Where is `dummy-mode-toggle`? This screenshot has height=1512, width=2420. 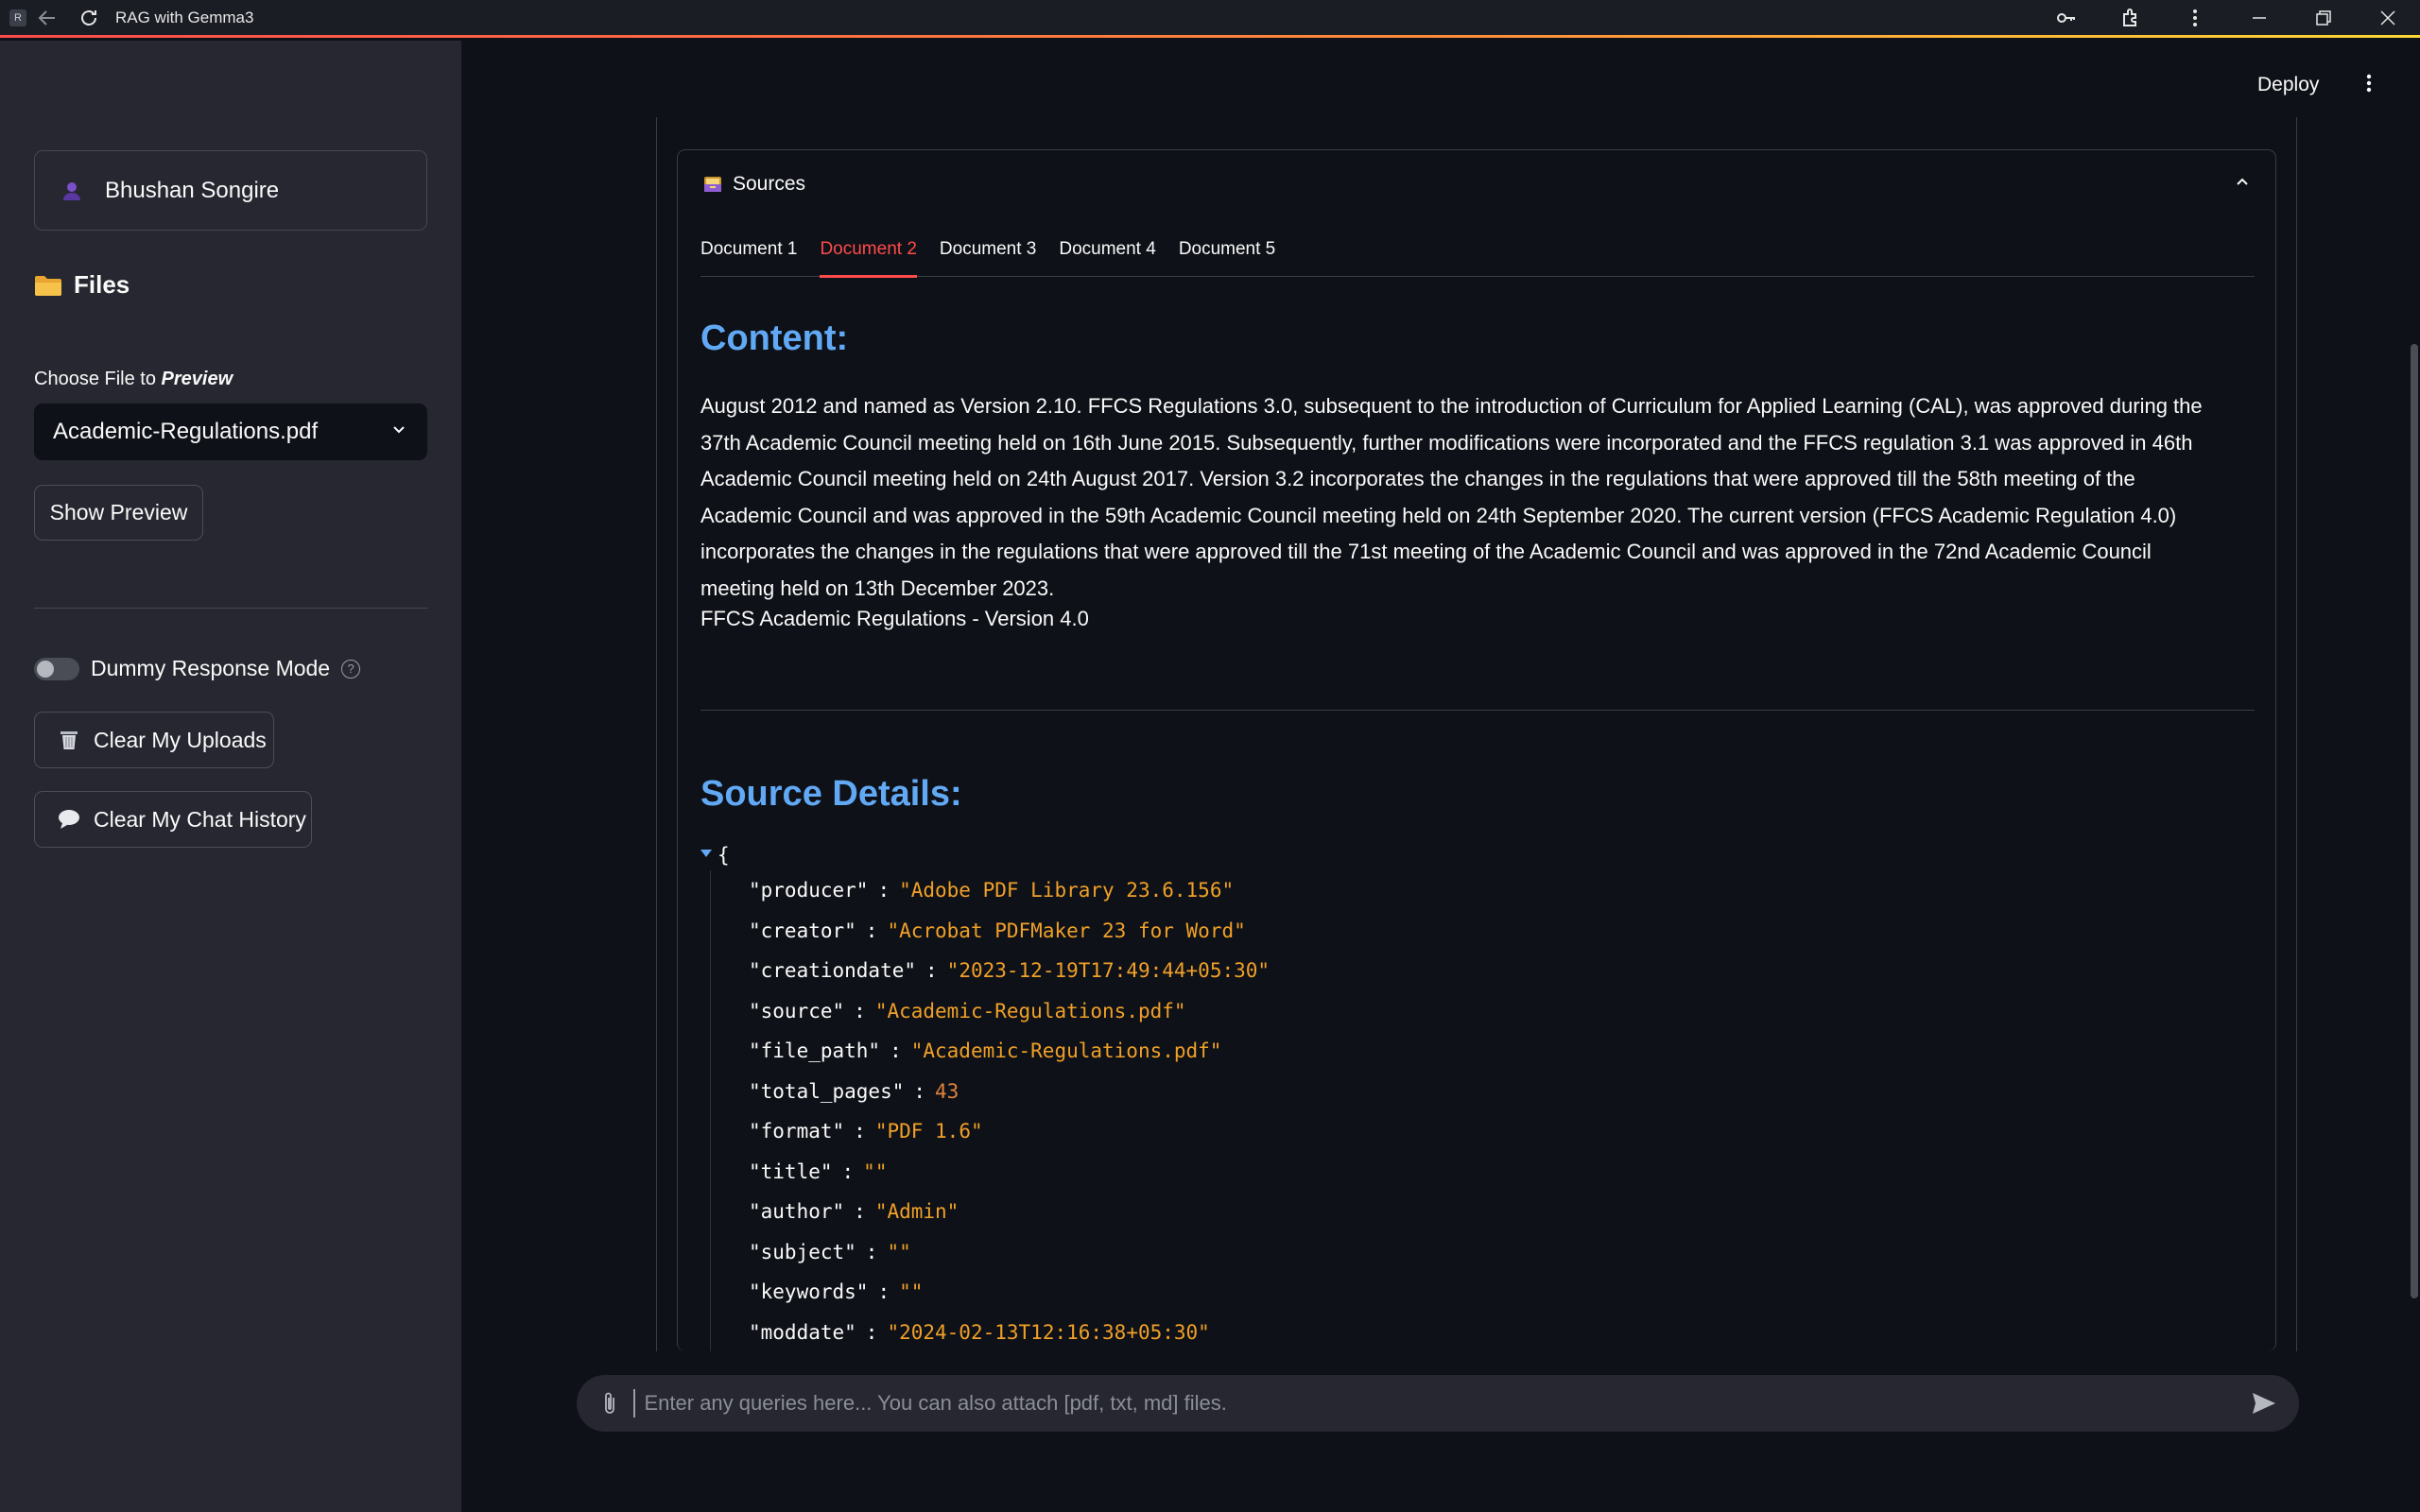
dummy-mode-toggle is located at coordinates (56, 668).